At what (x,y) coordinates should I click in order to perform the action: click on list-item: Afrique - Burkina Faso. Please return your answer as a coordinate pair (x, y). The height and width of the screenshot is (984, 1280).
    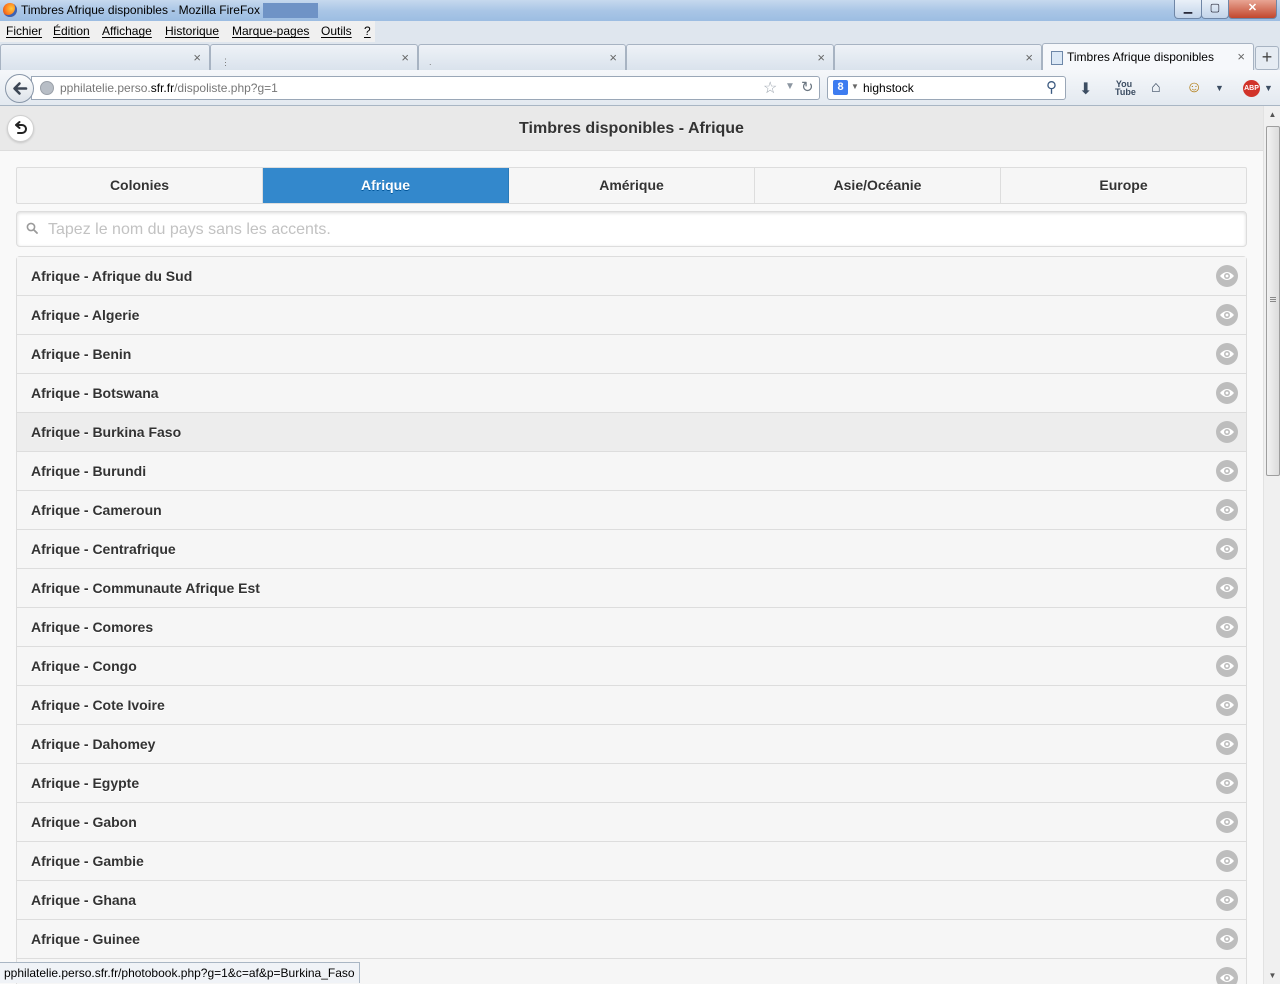
    Looking at the image, I should click on (631, 432).